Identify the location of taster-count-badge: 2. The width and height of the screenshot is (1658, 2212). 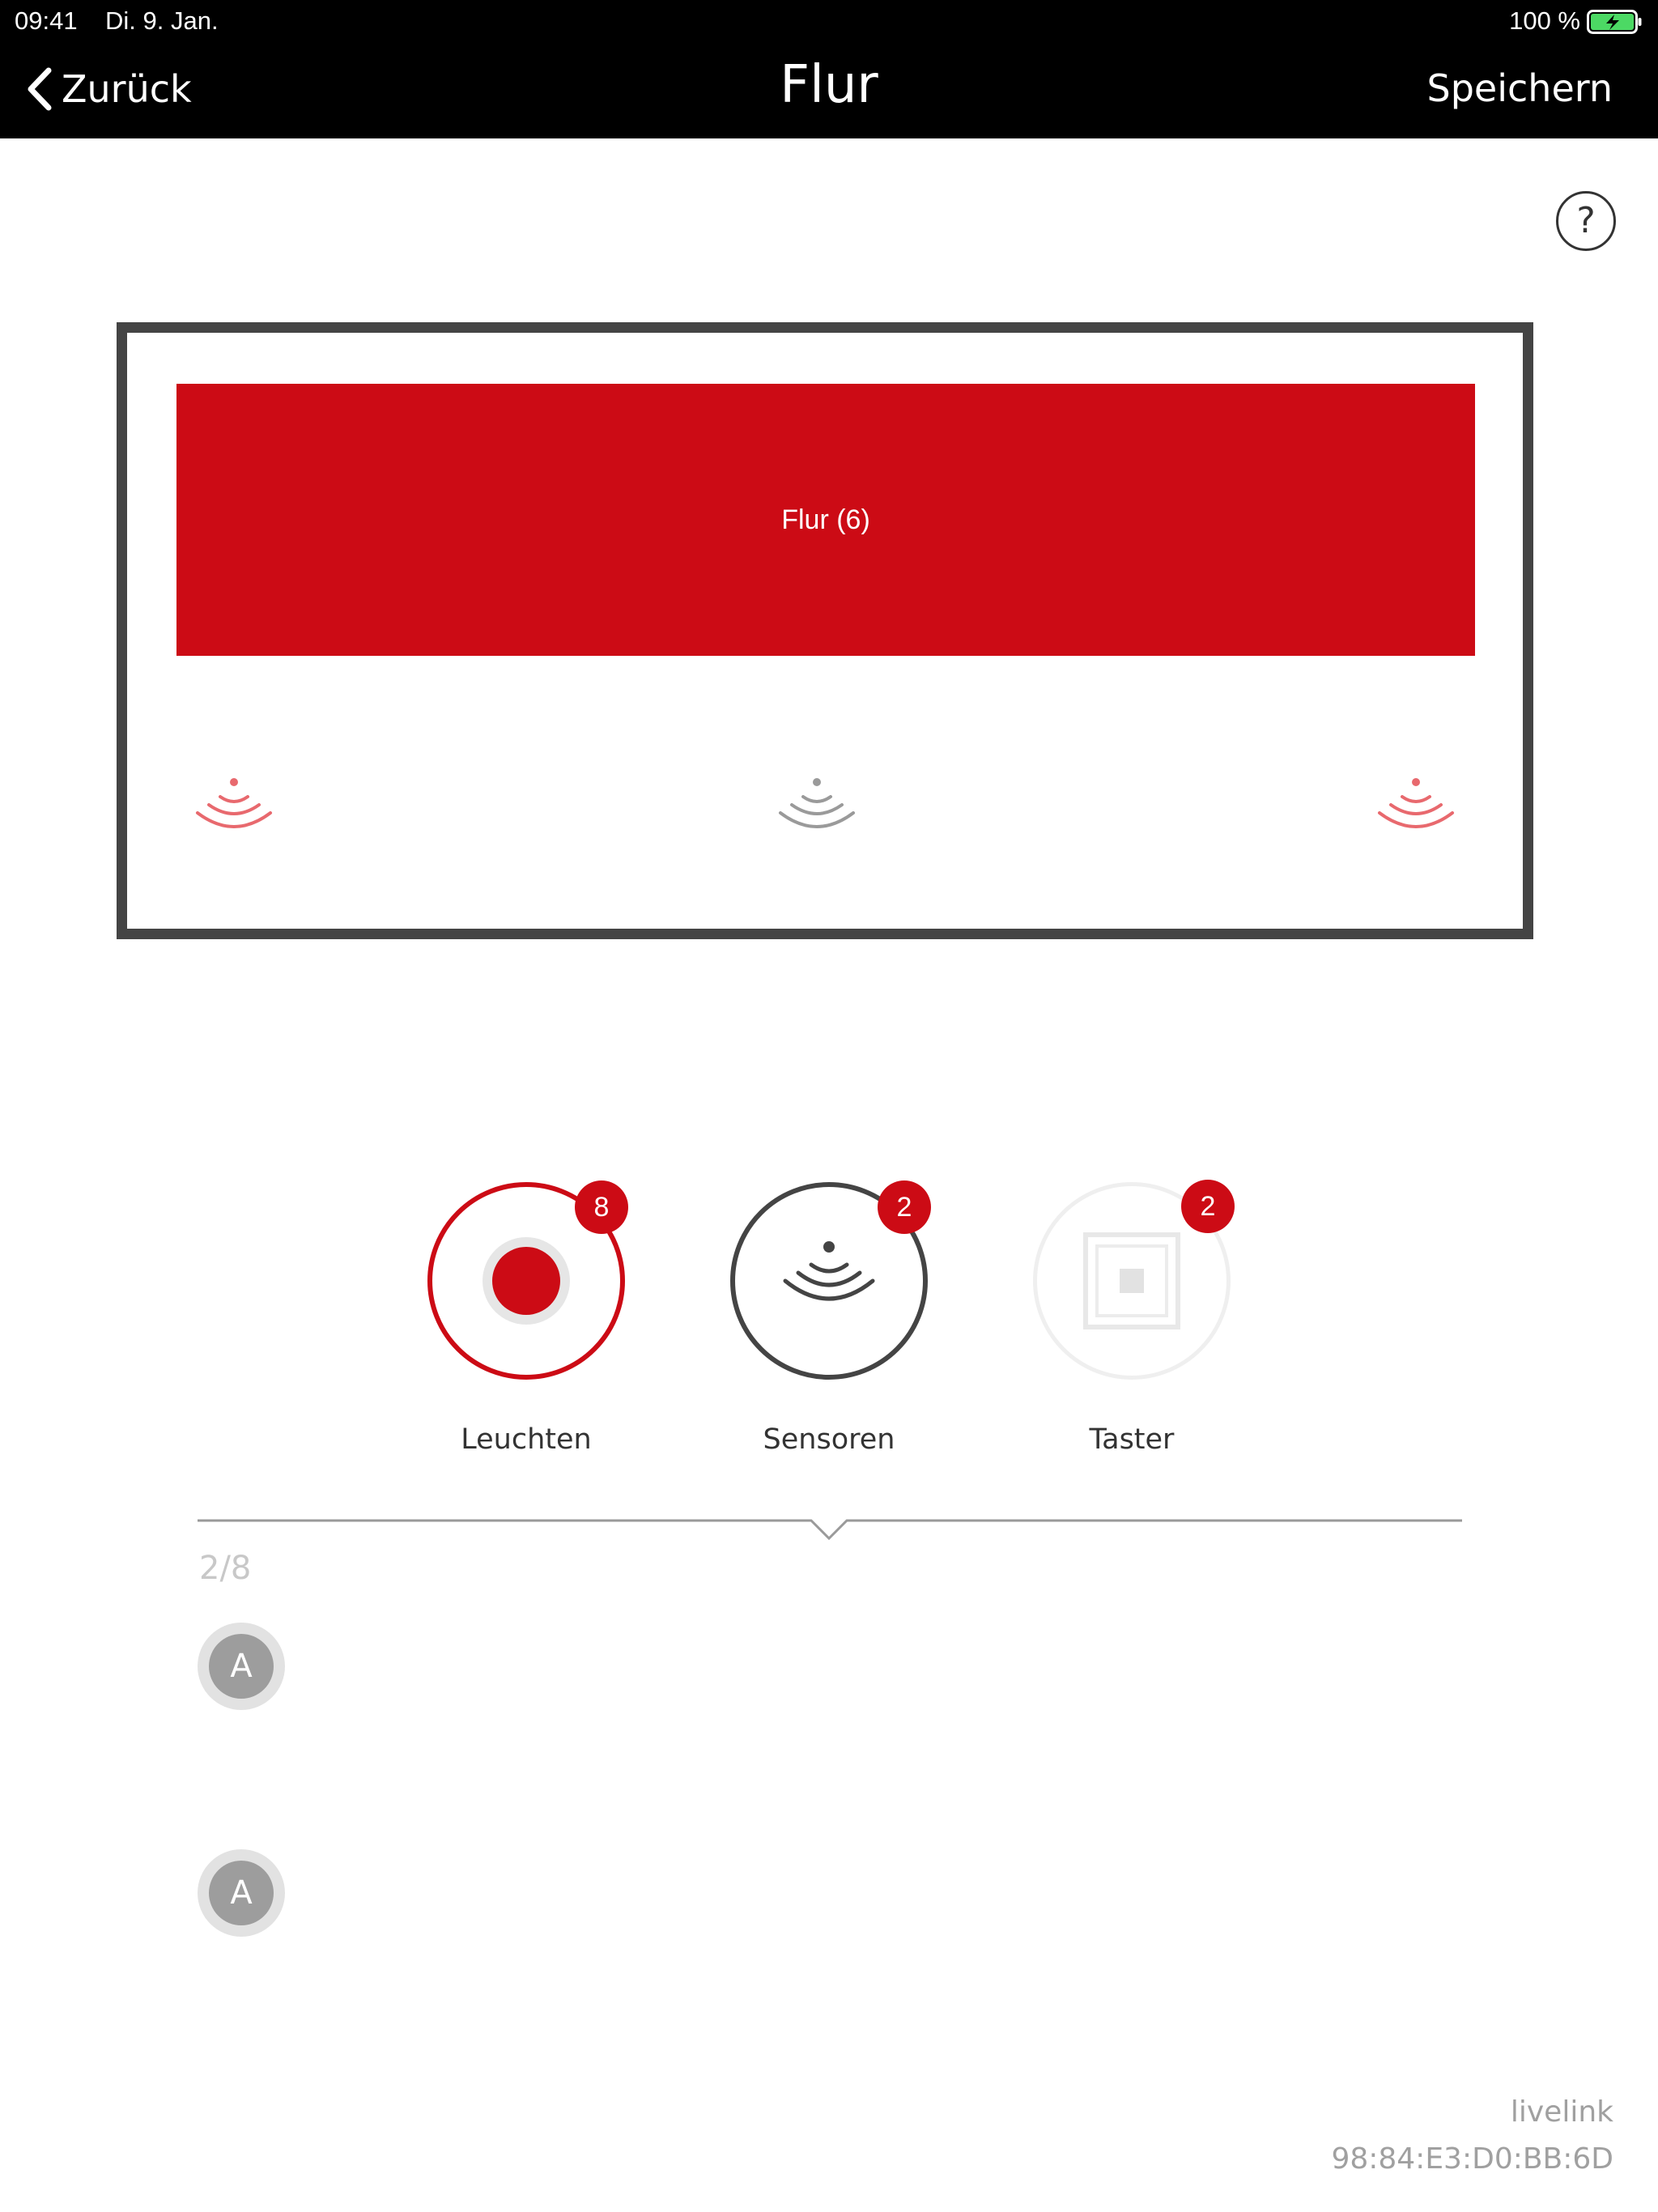
(1208, 1206).